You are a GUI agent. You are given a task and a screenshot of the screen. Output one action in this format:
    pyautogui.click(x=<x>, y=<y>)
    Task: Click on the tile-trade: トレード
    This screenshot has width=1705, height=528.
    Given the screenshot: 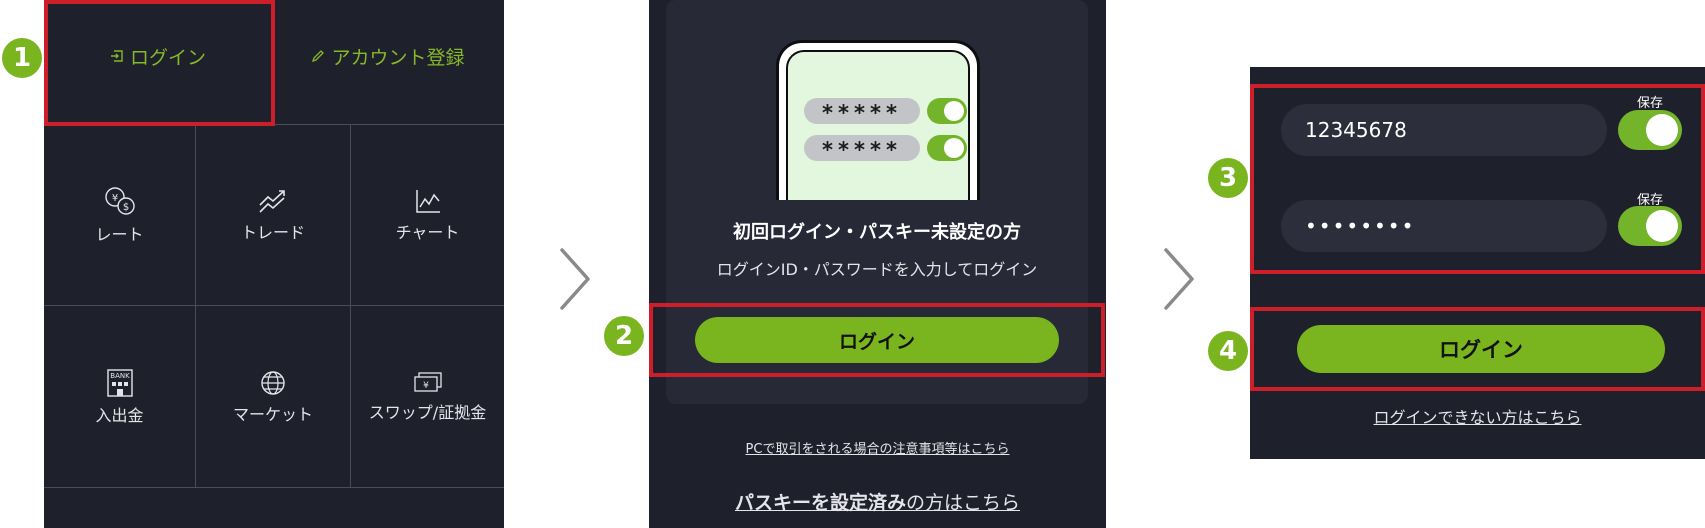 What is the action you would take?
    pyautogui.click(x=273, y=215)
    